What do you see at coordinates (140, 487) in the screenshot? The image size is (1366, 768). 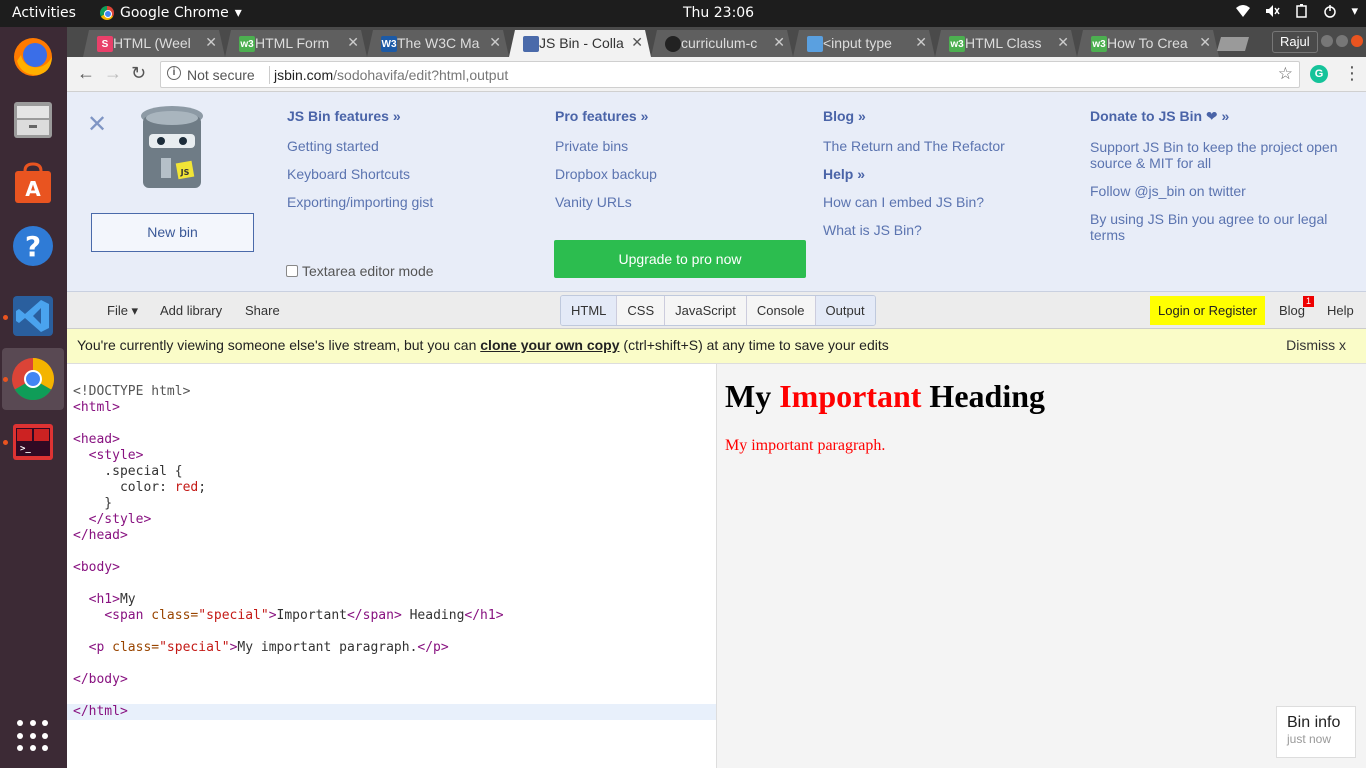 I see `code-line: color: red;` at bounding box center [140, 487].